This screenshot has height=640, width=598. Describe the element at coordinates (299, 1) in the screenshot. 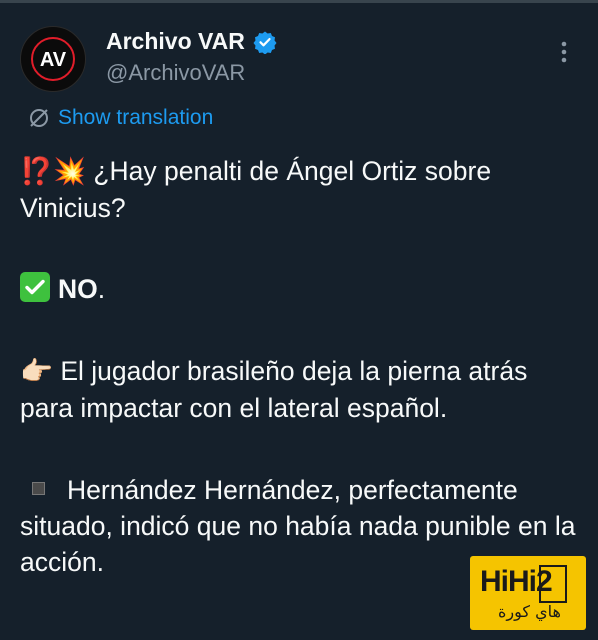

I see `top-divider` at that location.